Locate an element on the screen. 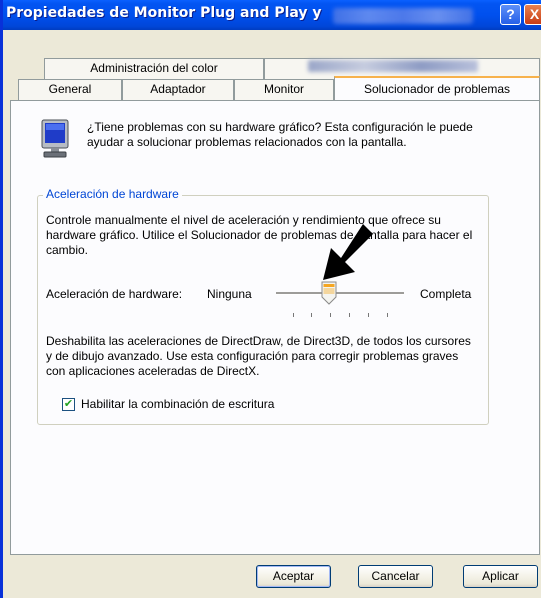 This screenshot has width=541, height=598. help-button: ? is located at coordinates (510, 14).